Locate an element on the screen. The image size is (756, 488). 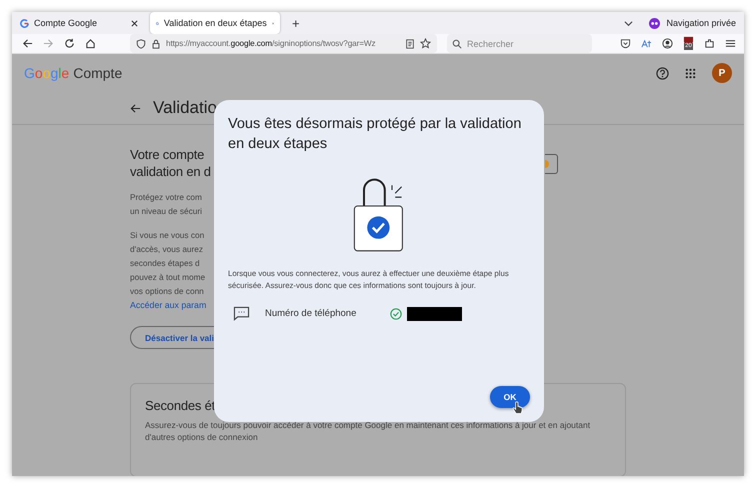
dialog-title: Vous êtes désormais protégé par la validation en deux étapes is located at coordinates (375, 134).